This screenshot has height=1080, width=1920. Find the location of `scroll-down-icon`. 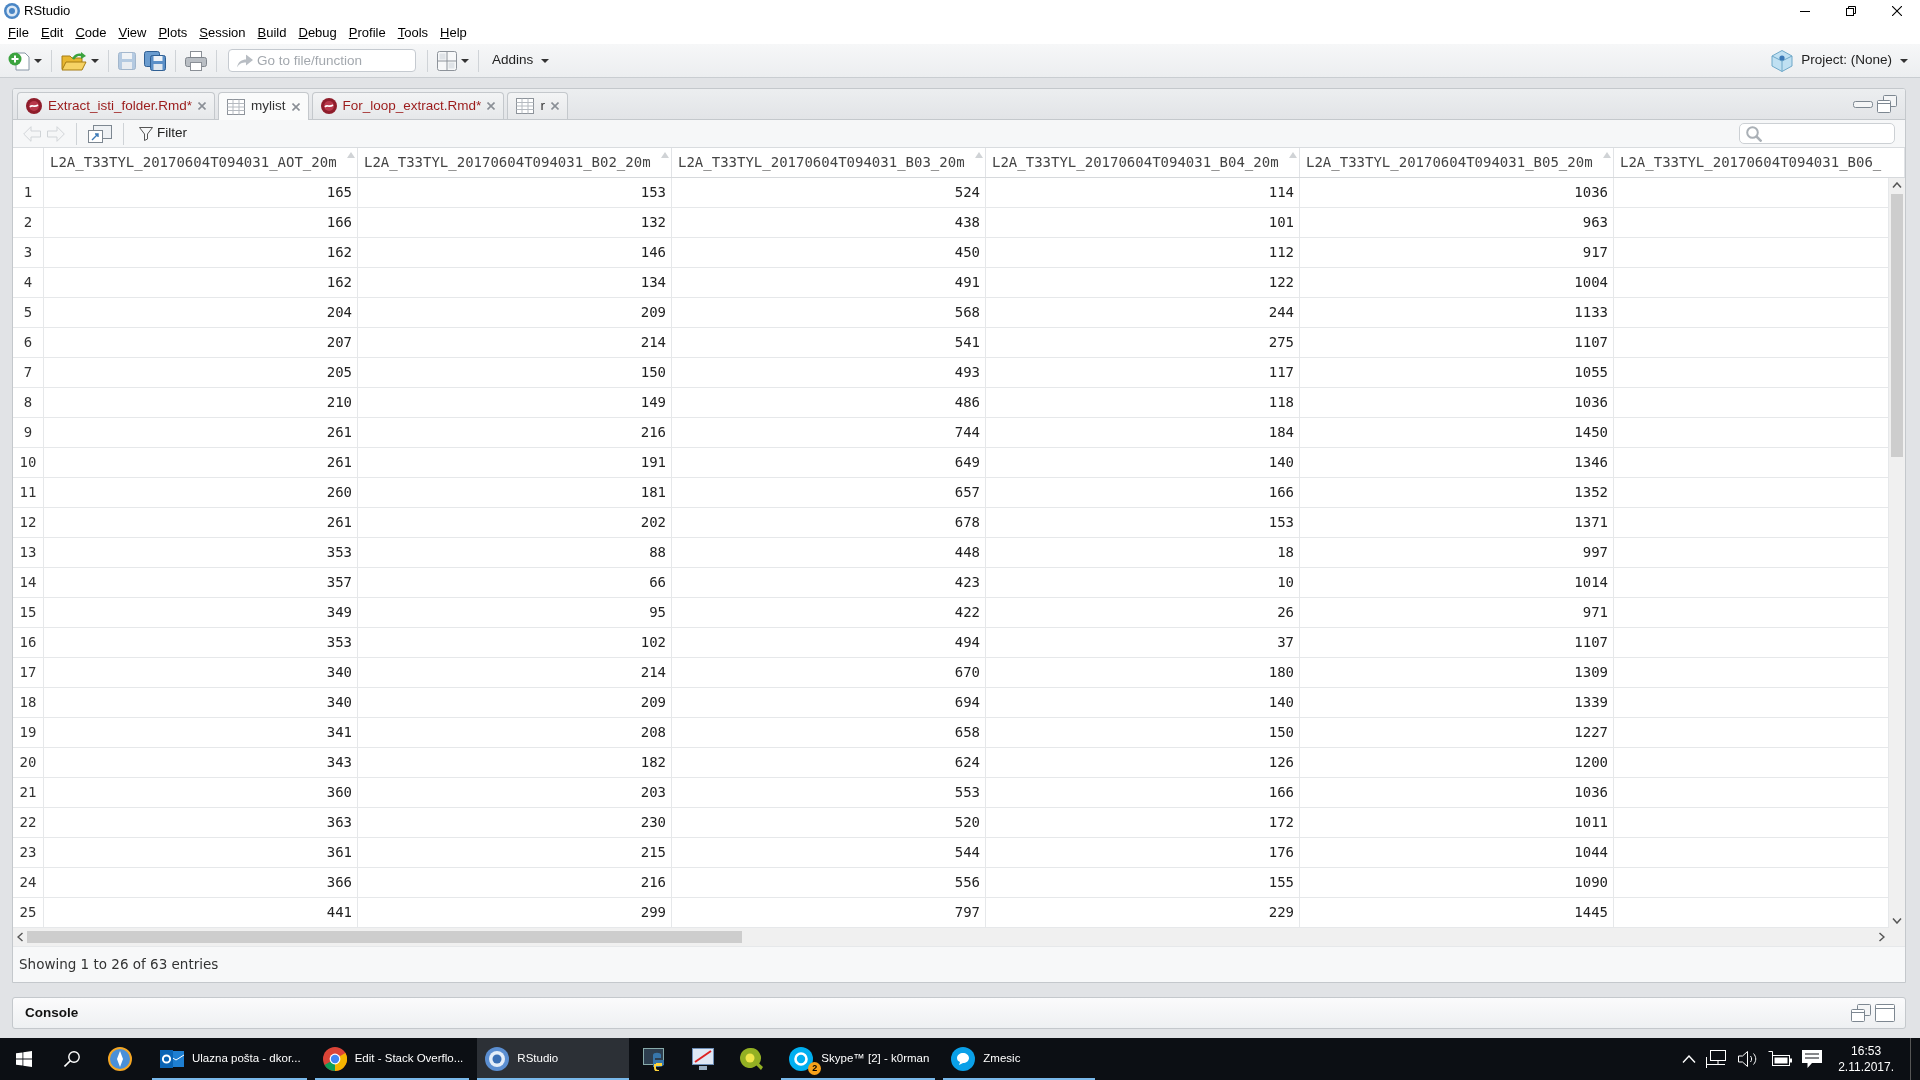

scroll-down-icon is located at coordinates (1897, 921).